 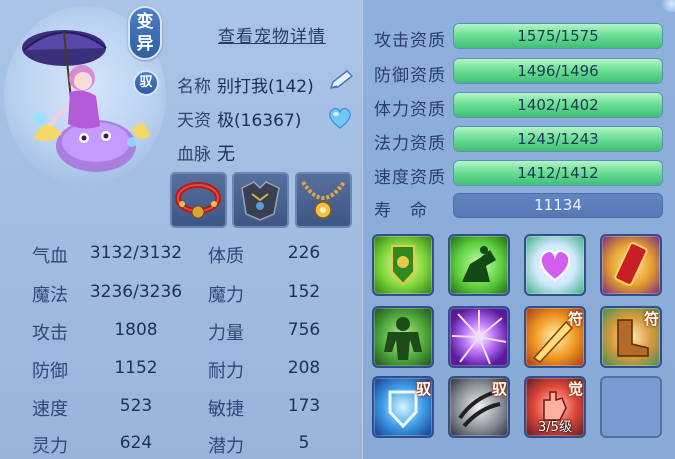 I want to click on pet-talent-row: 天资 极(16367), so click(x=239, y=118).